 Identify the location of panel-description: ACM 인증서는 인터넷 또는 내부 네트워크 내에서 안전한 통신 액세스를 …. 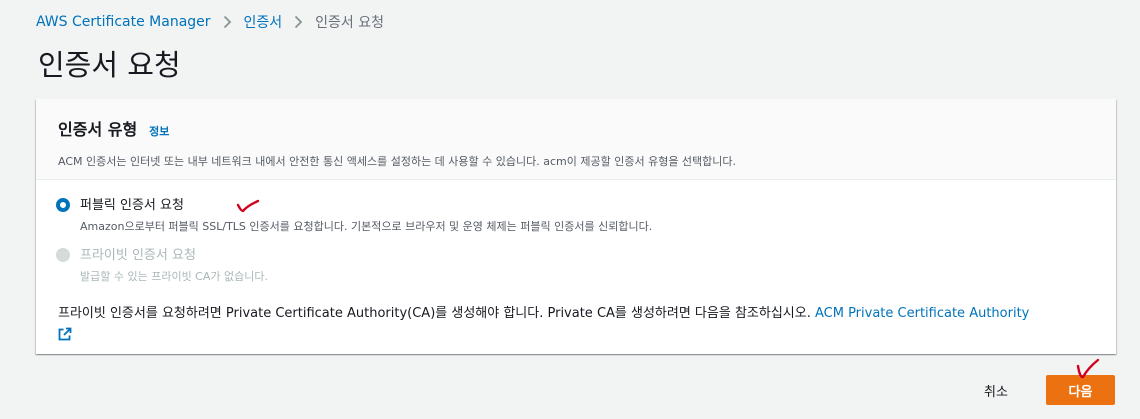
(397, 161).